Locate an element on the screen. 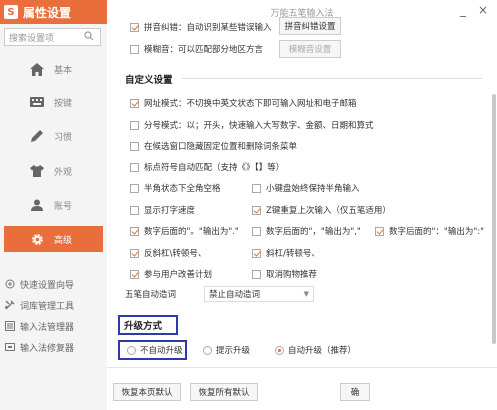 The height and width of the screenshot is (410, 497). pinyin-correction-settings-button: 拼音纠错设置 is located at coordinates (310, 26).